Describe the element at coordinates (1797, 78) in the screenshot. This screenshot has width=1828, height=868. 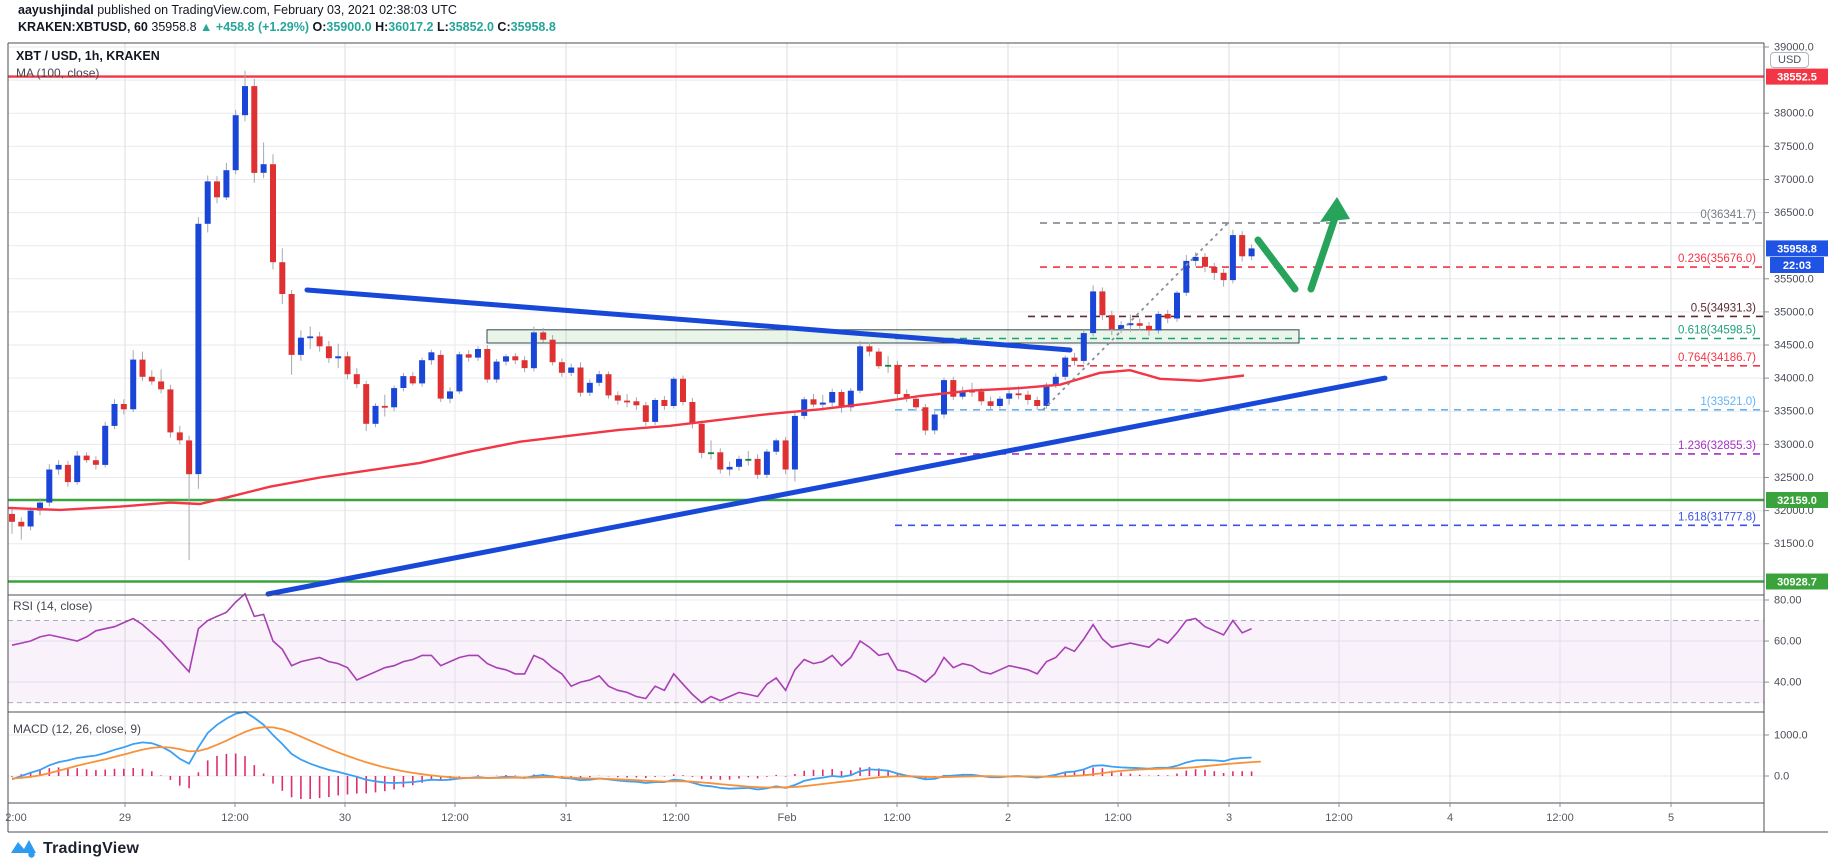
I see `svg-text: 38552.5` at that location.